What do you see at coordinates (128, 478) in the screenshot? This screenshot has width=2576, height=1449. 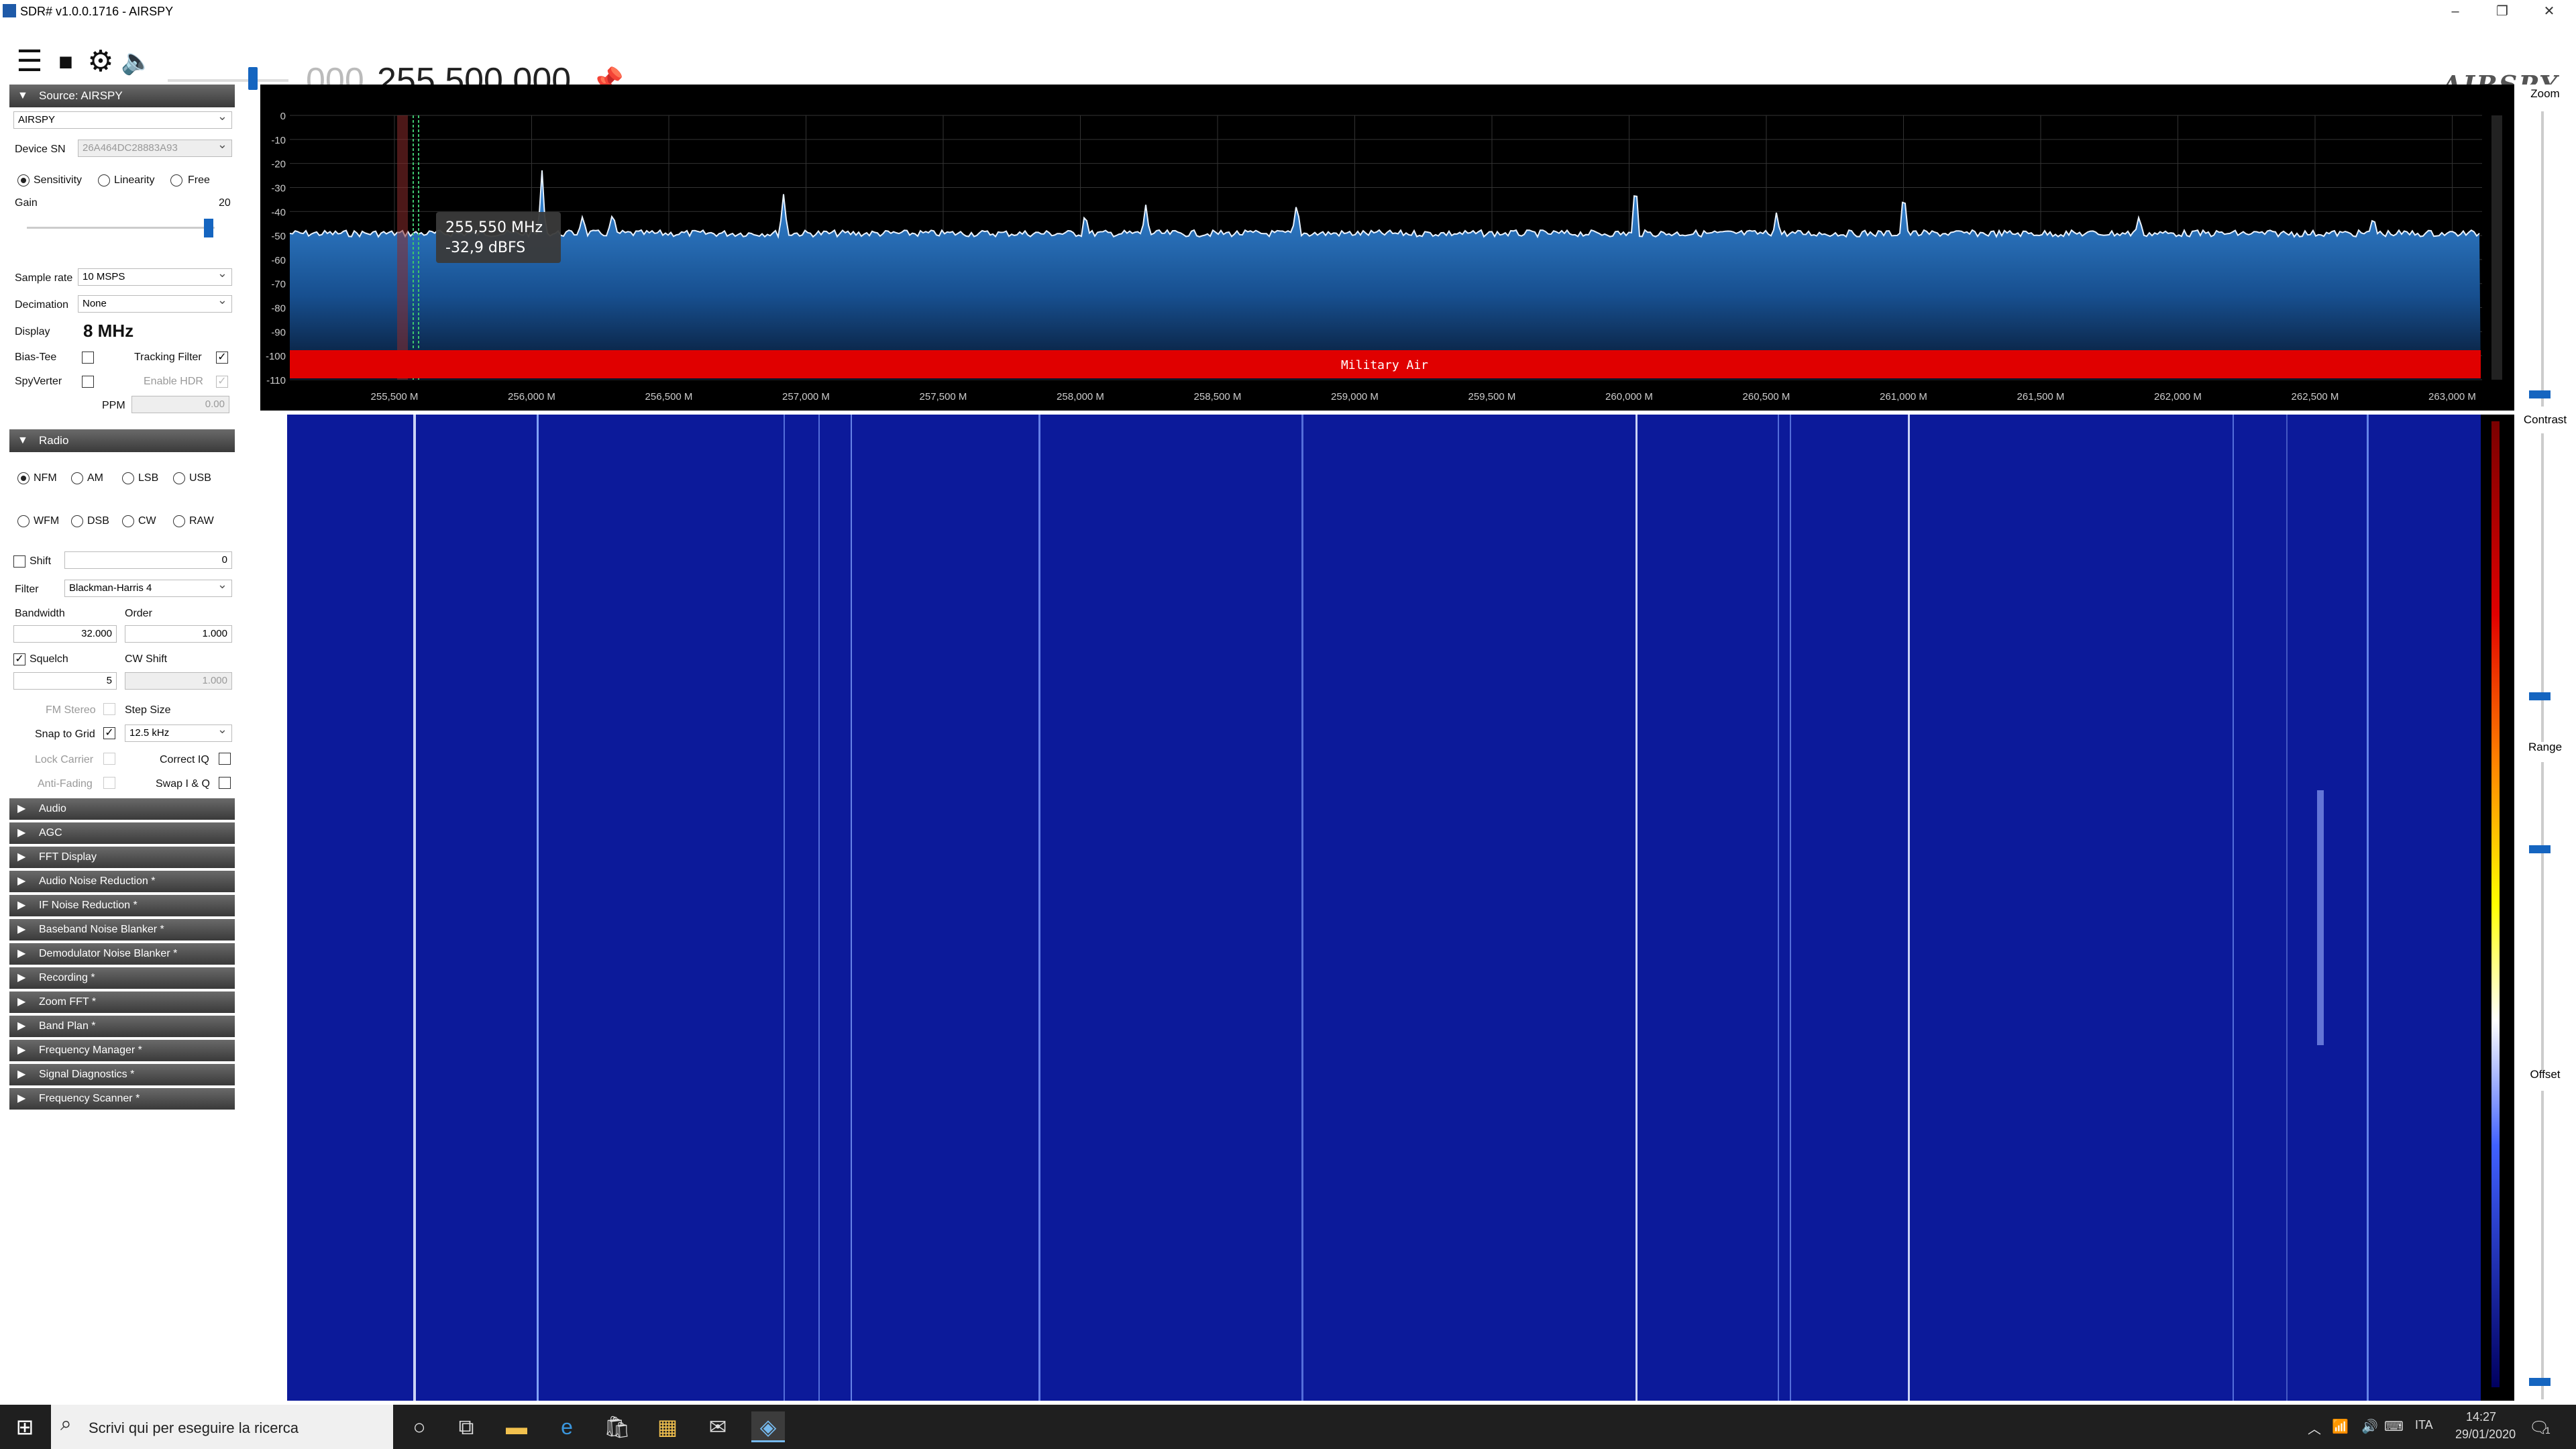 I see `radio-lsb` at bounding box center [128, 478].